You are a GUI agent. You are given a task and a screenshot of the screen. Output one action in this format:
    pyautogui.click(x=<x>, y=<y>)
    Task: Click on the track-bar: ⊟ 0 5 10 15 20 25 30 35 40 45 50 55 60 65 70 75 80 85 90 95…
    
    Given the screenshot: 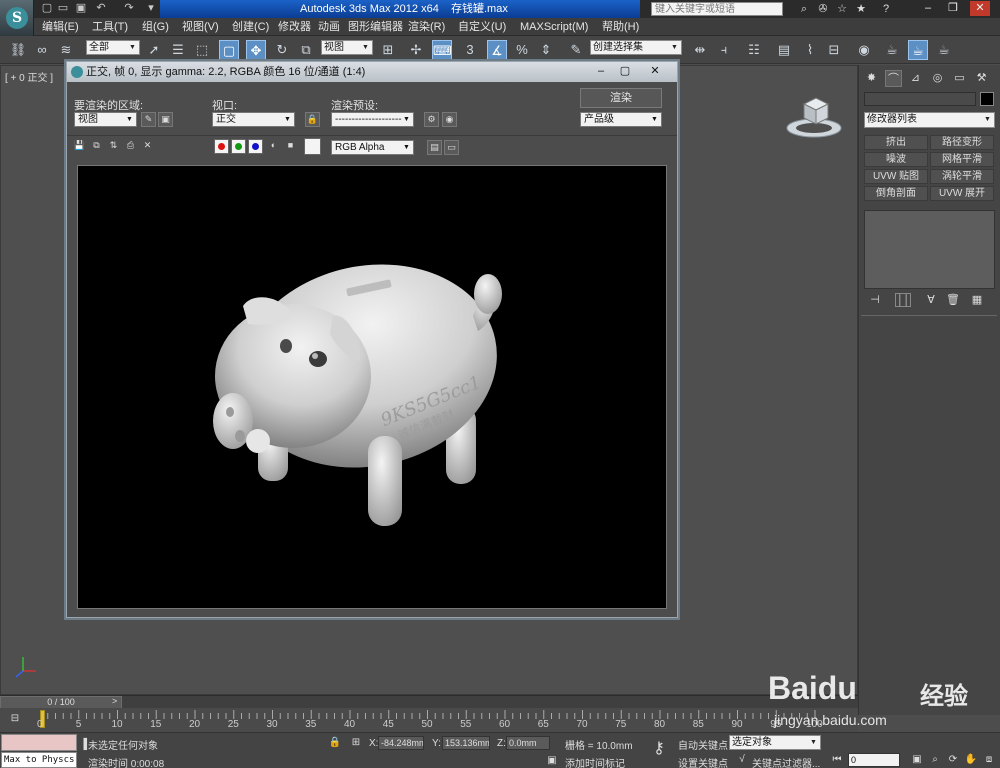 What is the action you would take?
    pyautogui.click(x=429, y=720)
    